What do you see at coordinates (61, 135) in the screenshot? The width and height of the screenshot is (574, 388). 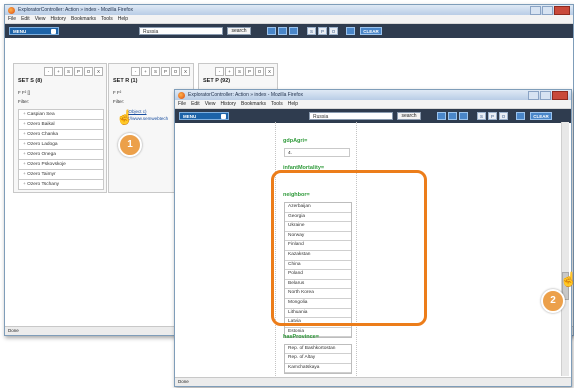 I see `list-item: Ozero Chanka` at bounding box center [61, 135].